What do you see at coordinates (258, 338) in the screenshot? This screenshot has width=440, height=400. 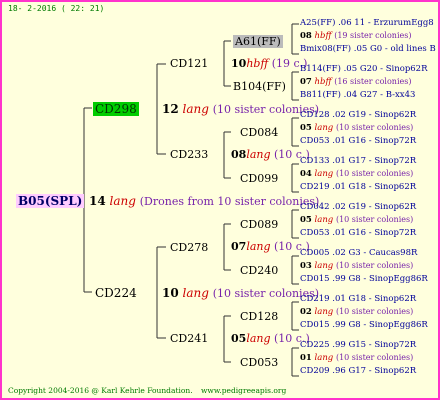 I see `gen2-lang-4: lang` at bounding box center [258, 338].